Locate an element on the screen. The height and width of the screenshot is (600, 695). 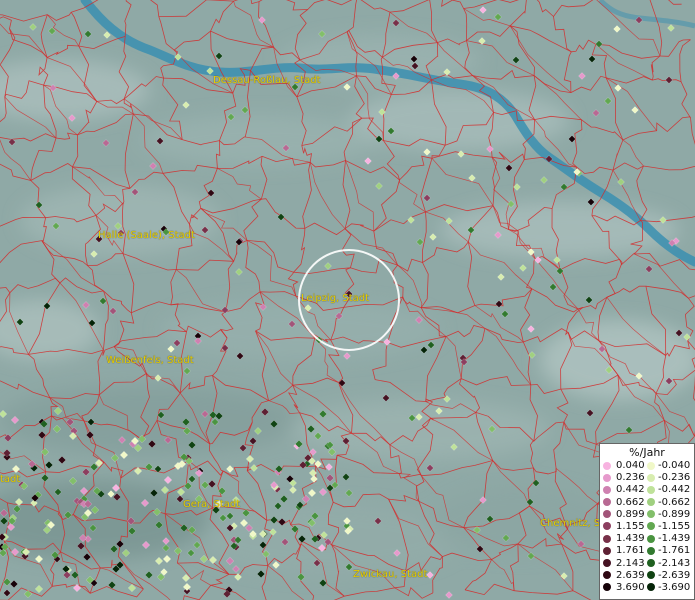
legend-value-positive: 2.639 is located at coordinates (630, 575).